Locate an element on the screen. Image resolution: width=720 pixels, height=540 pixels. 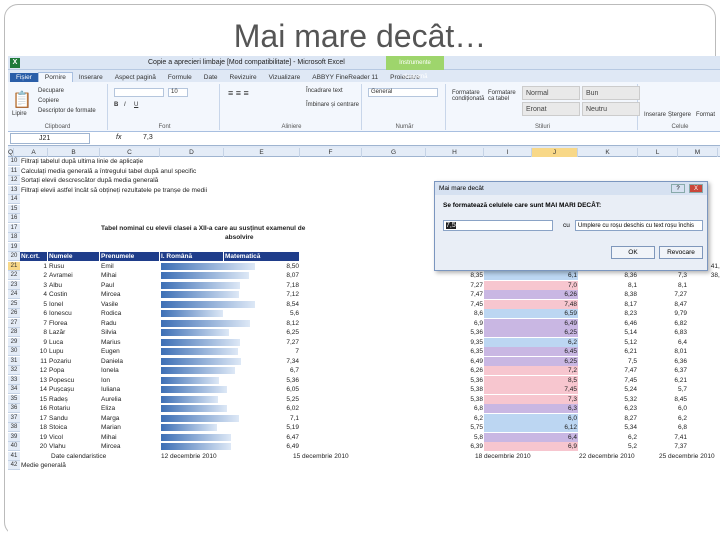
cell-franceza: 6,0 is located at coordinates (663, 408).